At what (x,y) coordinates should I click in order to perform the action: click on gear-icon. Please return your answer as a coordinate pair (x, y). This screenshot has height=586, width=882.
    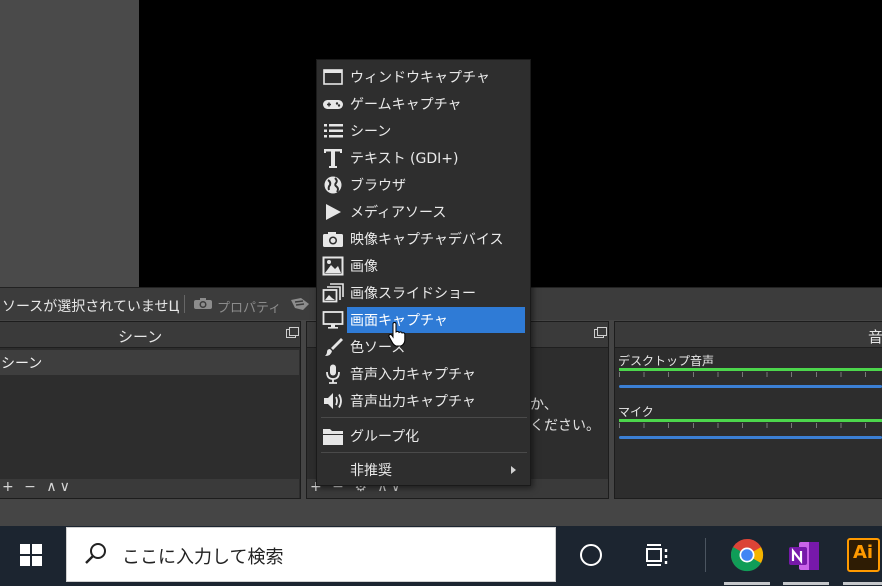
    Looking at the image, I should click on (203, 304).